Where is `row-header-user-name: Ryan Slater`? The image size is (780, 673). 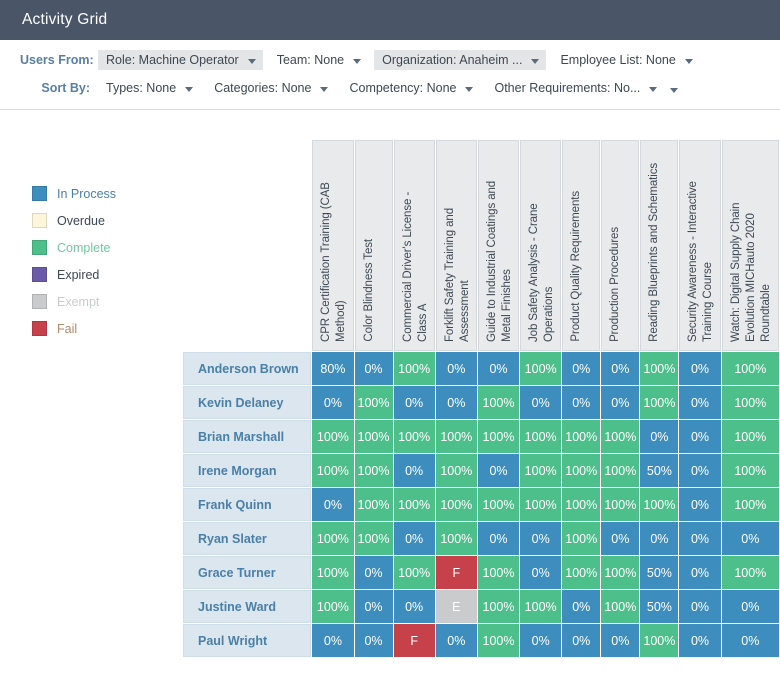
row-header-user-name: Ryan Slater is located at coordinates (247, 538).